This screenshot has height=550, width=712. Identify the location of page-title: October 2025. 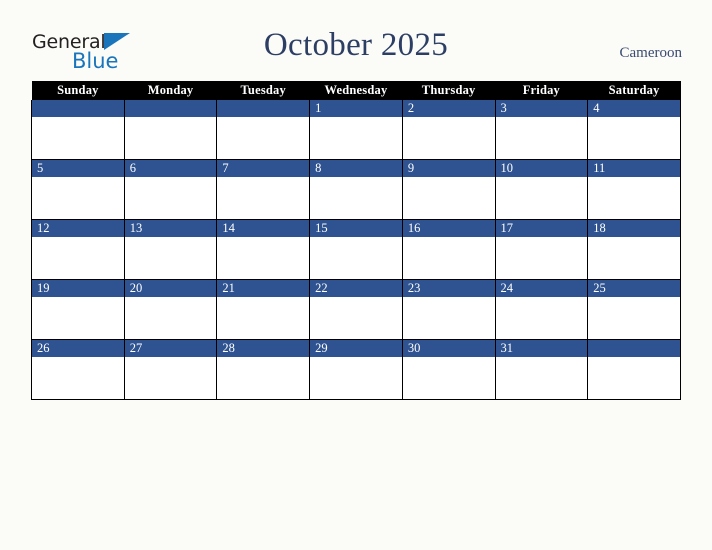
(356, 45).